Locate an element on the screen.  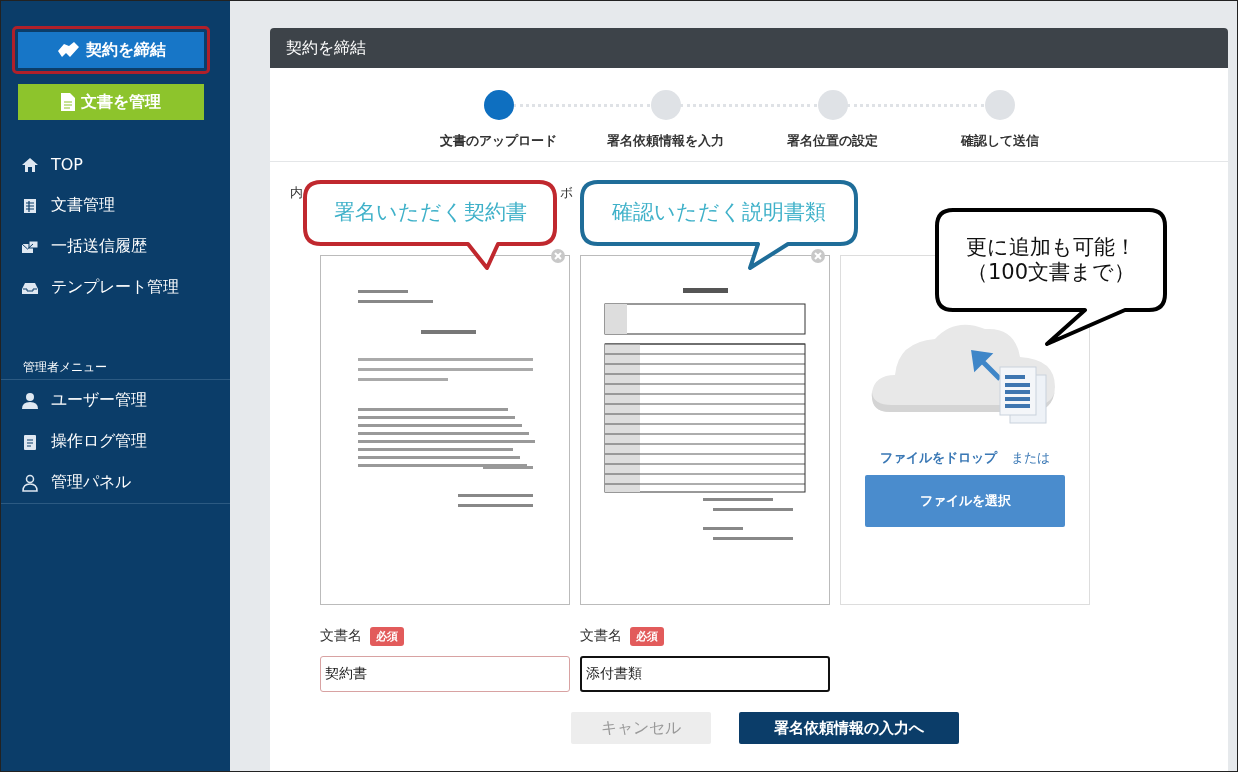
sidebar-item: 操作ログ管理 is located at coordinates (115, 441).